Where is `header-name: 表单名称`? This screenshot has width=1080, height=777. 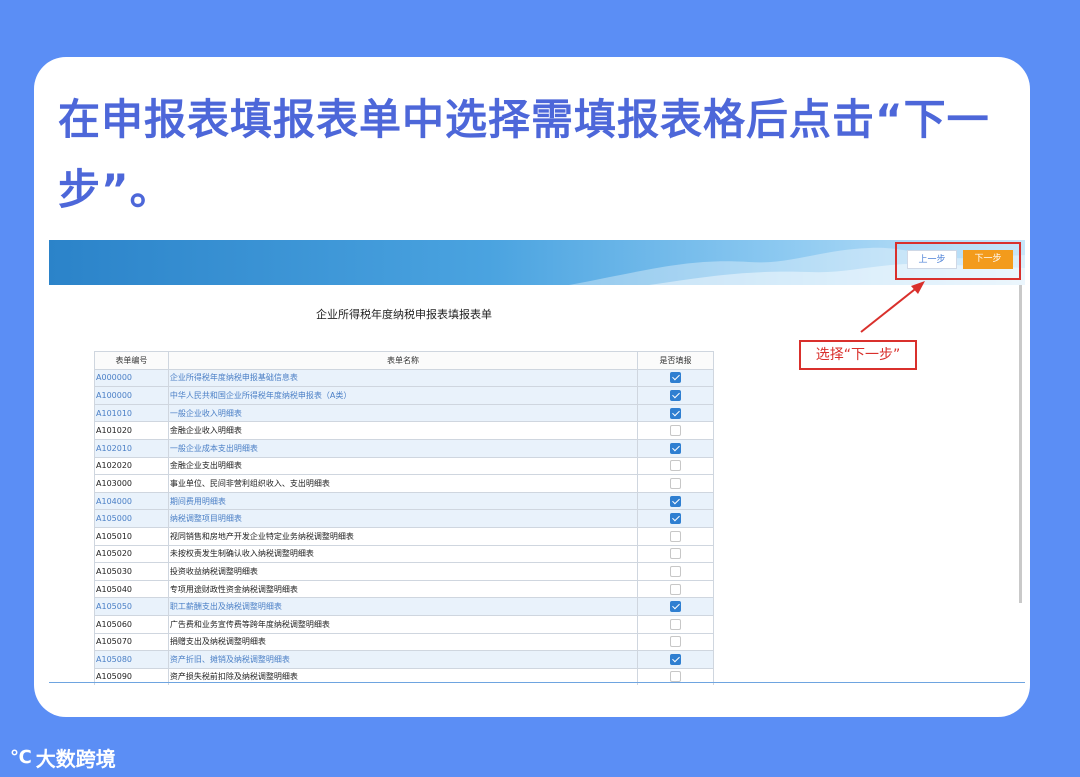
header-name: 表单名称 is located at coordinates (403, 360).